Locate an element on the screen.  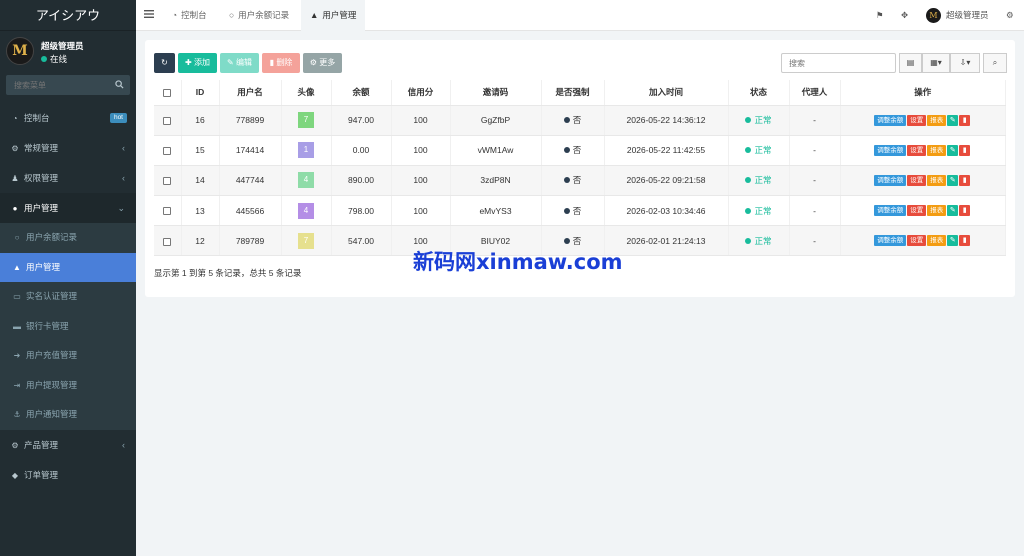
menu-search-input is located at coordinates (56, 85).